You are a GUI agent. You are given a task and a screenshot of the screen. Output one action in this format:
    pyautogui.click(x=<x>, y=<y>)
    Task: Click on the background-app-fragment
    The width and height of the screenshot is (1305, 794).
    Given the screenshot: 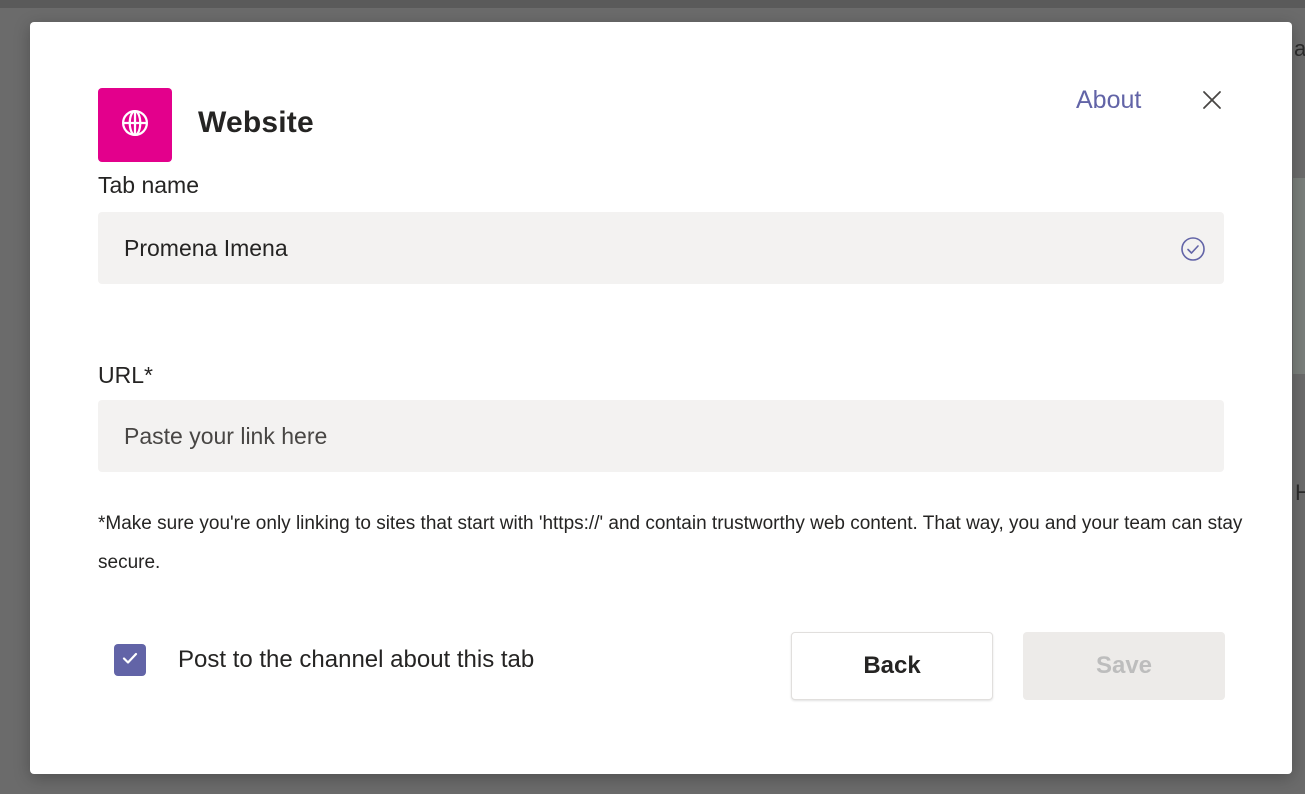 What is the action you would take?
    pyautogui.click(x=1299, y=276)
    